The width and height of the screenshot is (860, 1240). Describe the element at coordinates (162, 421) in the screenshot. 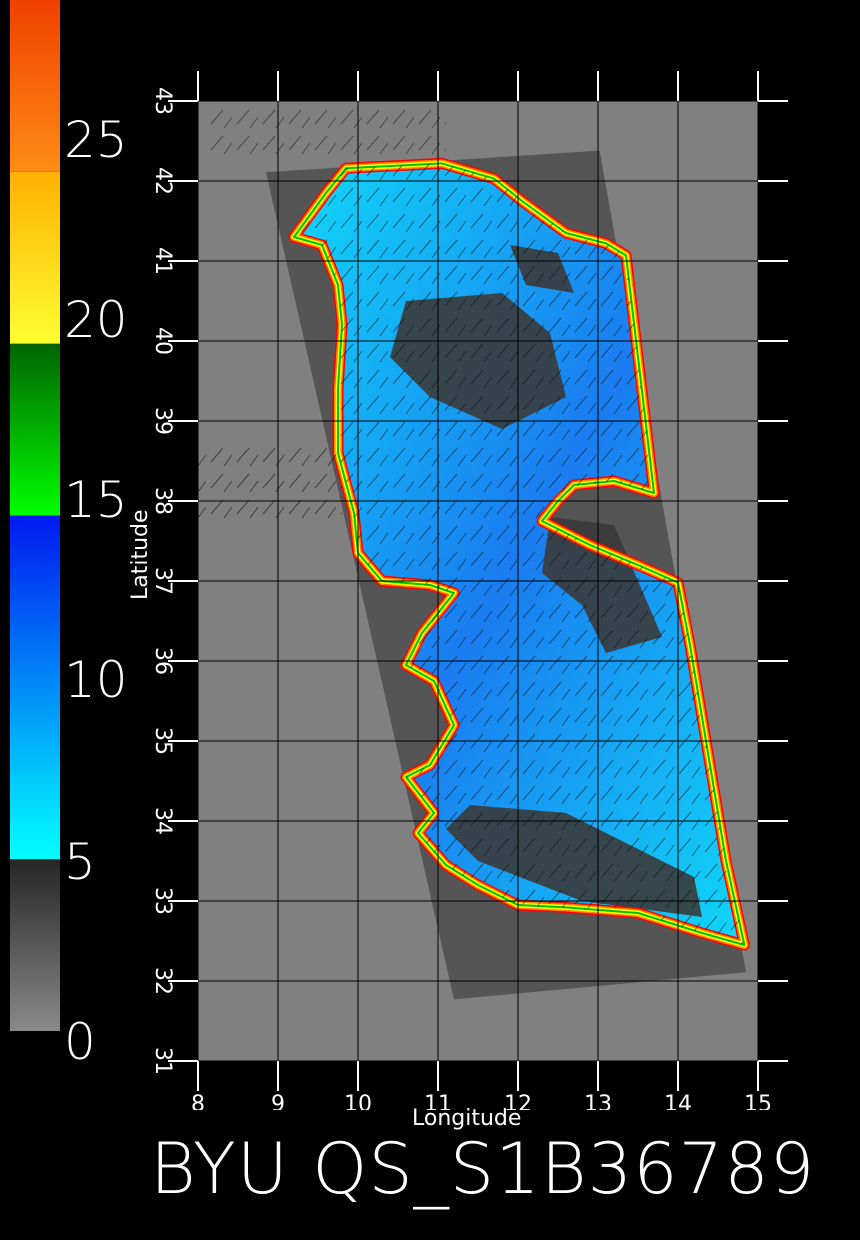

I see `lat-tick-label: 39` at that location.